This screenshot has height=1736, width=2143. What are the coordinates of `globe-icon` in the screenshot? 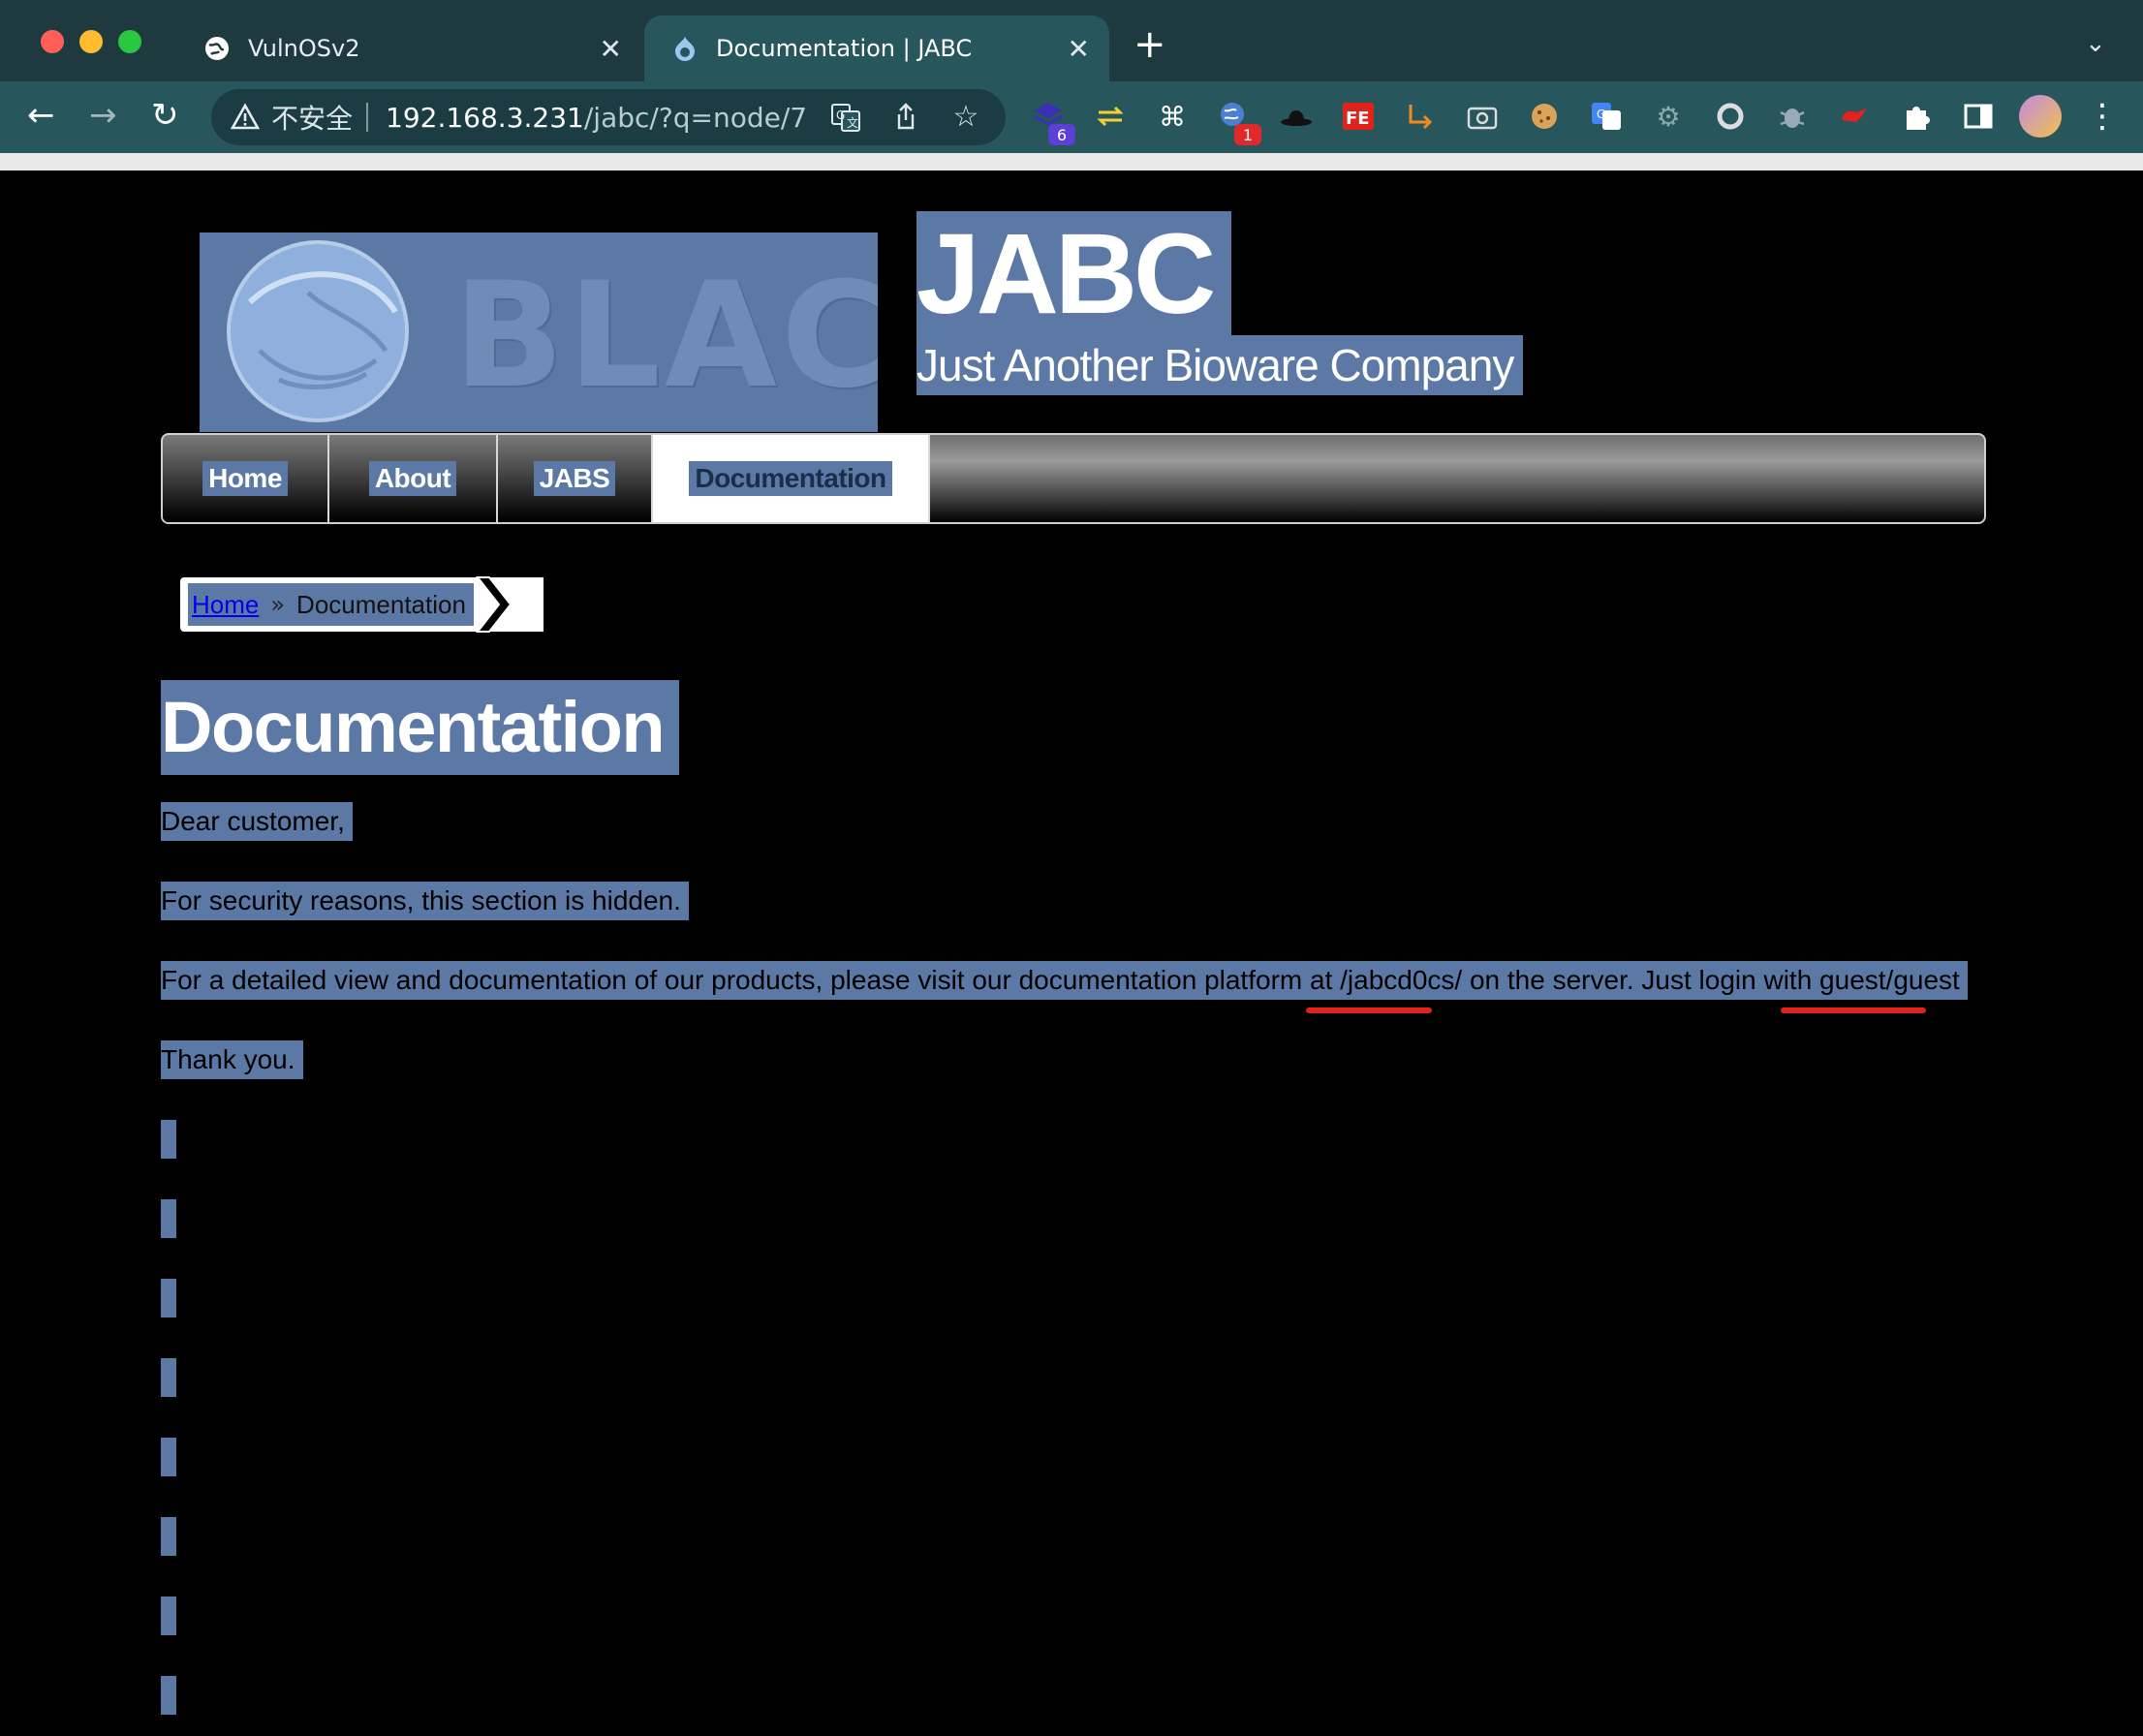 It's located at (217, 48).